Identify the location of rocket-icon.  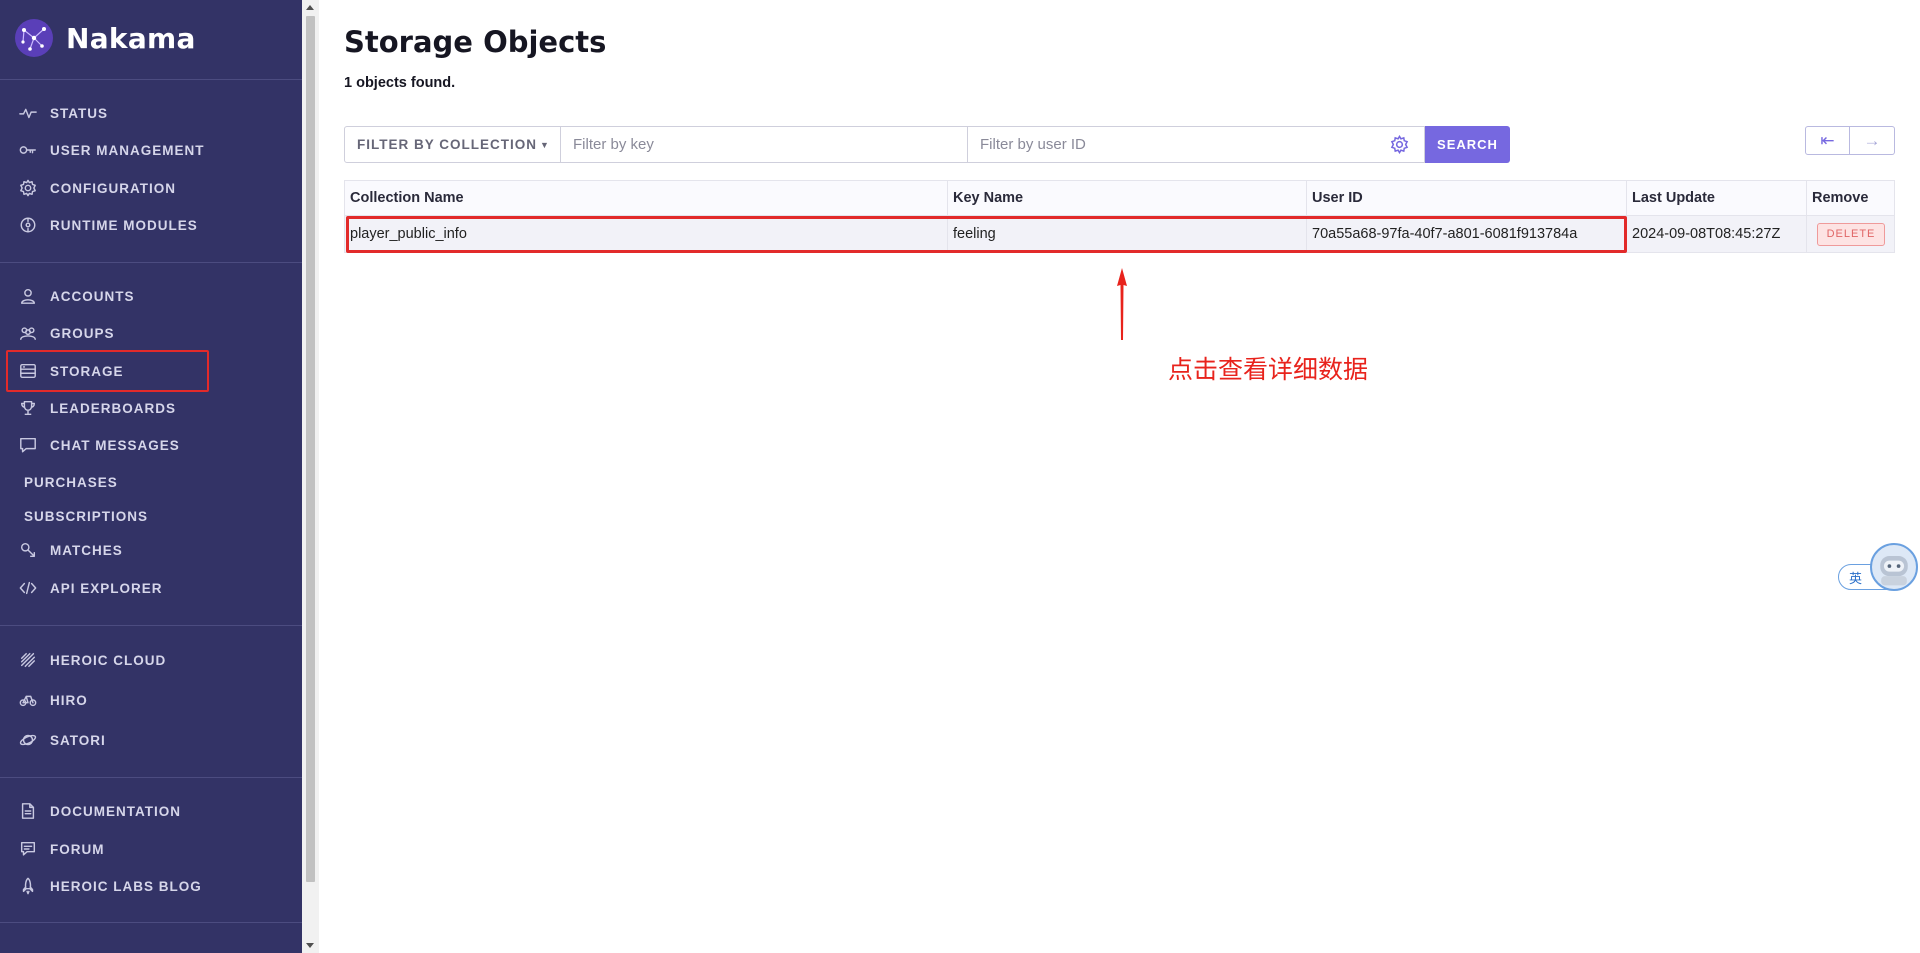
(28, 886).